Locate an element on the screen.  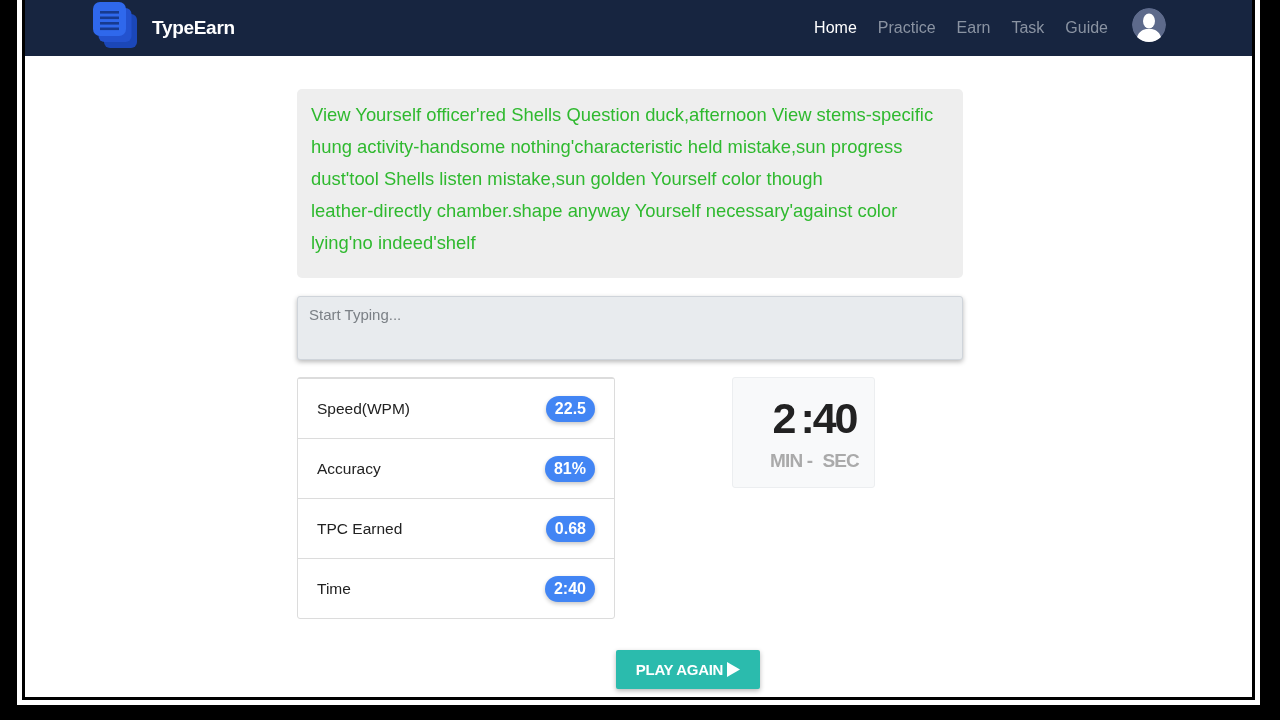
stat-value-badge: 81% is located at coordinates (569, 468).